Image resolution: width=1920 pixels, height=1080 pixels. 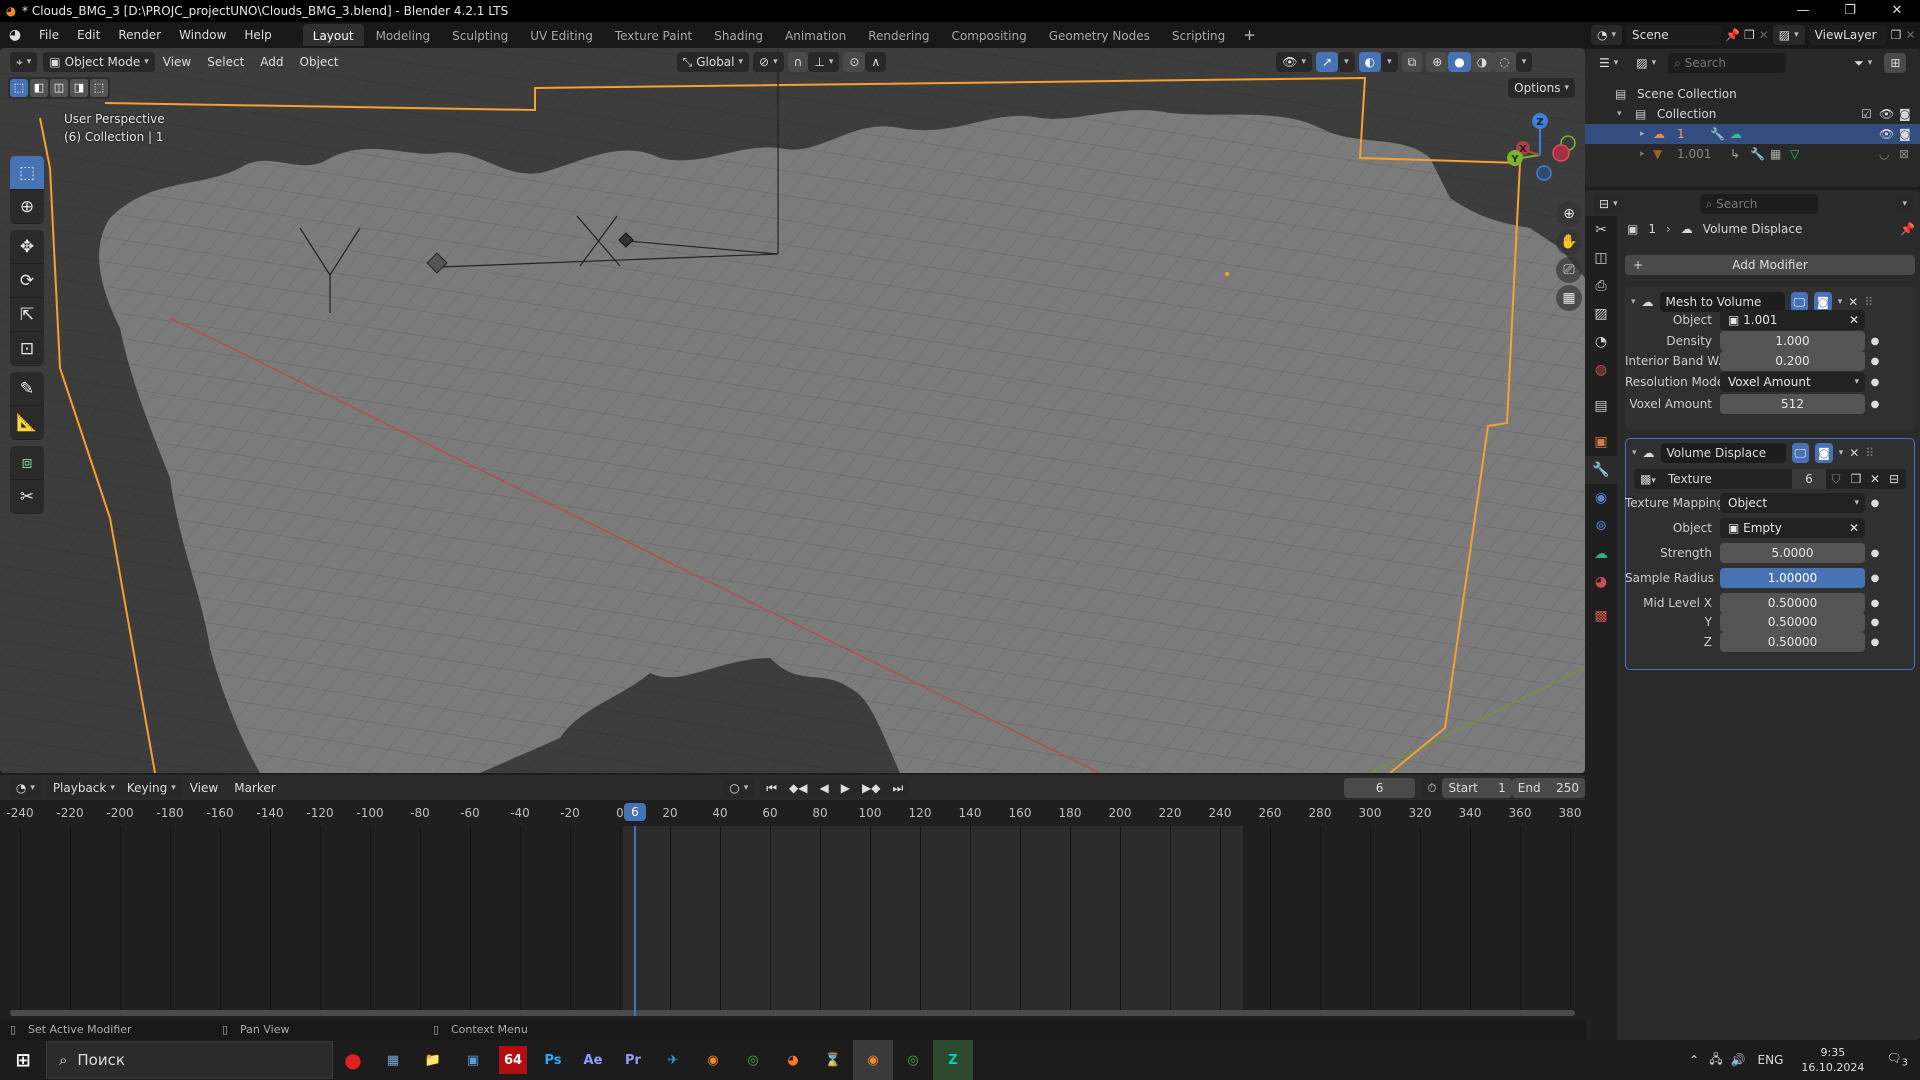 What do you see at coordinates (1897, 1059) in the screenshot?
I see `notification-center-icon: 🗨3` at bounding box center [1897, 1059].